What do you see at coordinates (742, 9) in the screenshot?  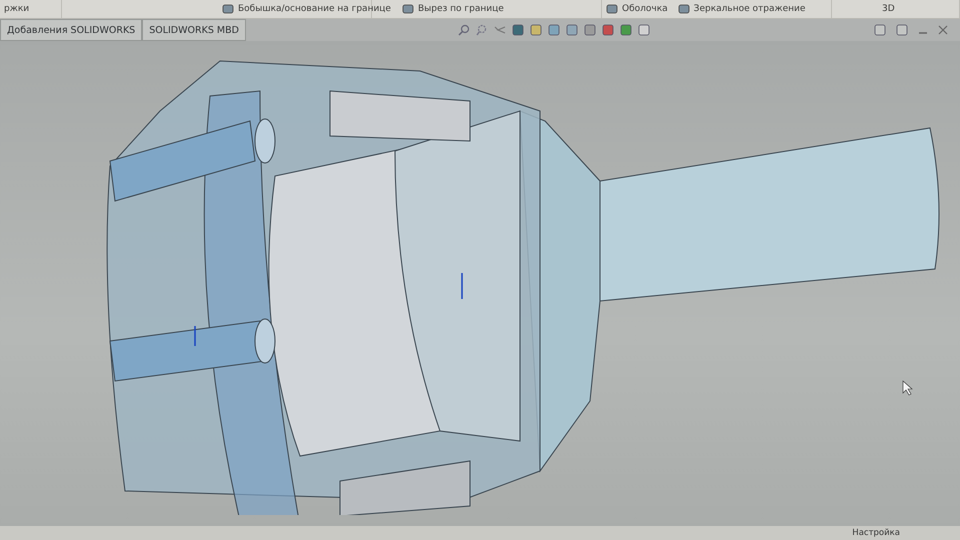 I see `ribbon-tool: Зеркальное отражение` at bounding box center [742, 9].